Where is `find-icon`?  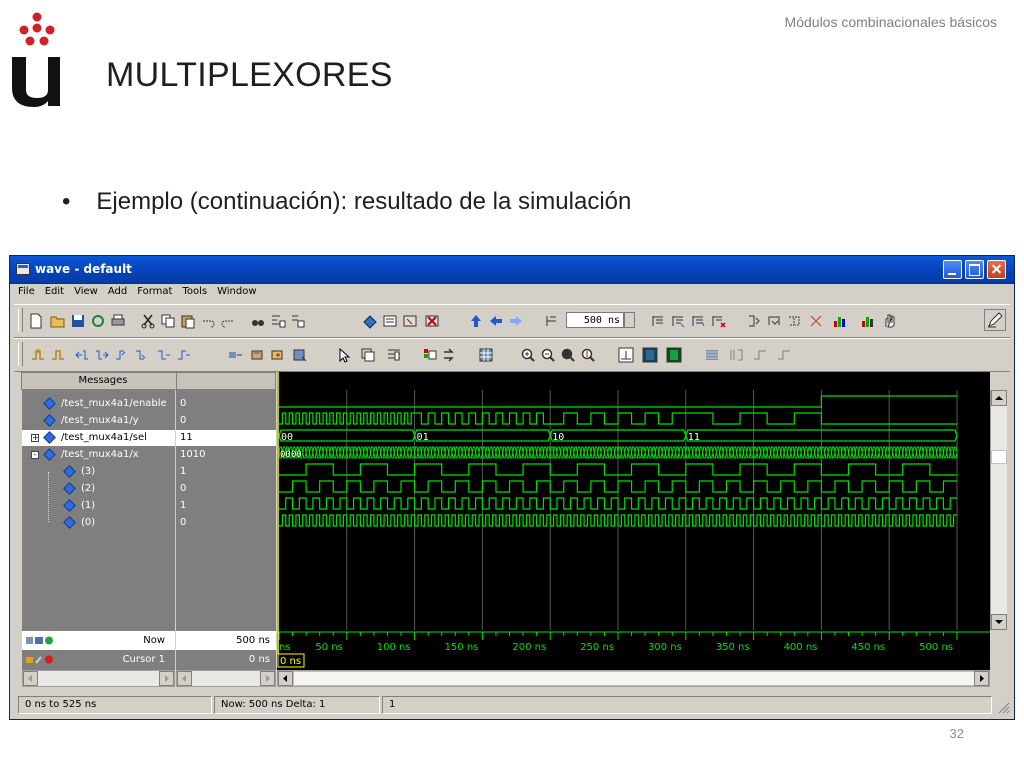
find-icon is located at coordinates (258, 321).